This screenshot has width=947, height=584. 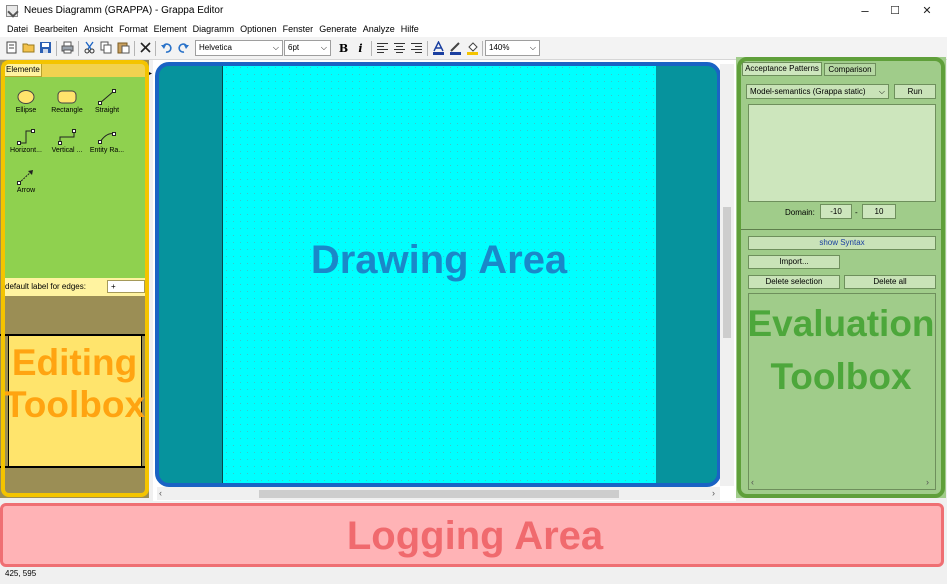 I want to click on app-icon, so click(x=12, y=11).